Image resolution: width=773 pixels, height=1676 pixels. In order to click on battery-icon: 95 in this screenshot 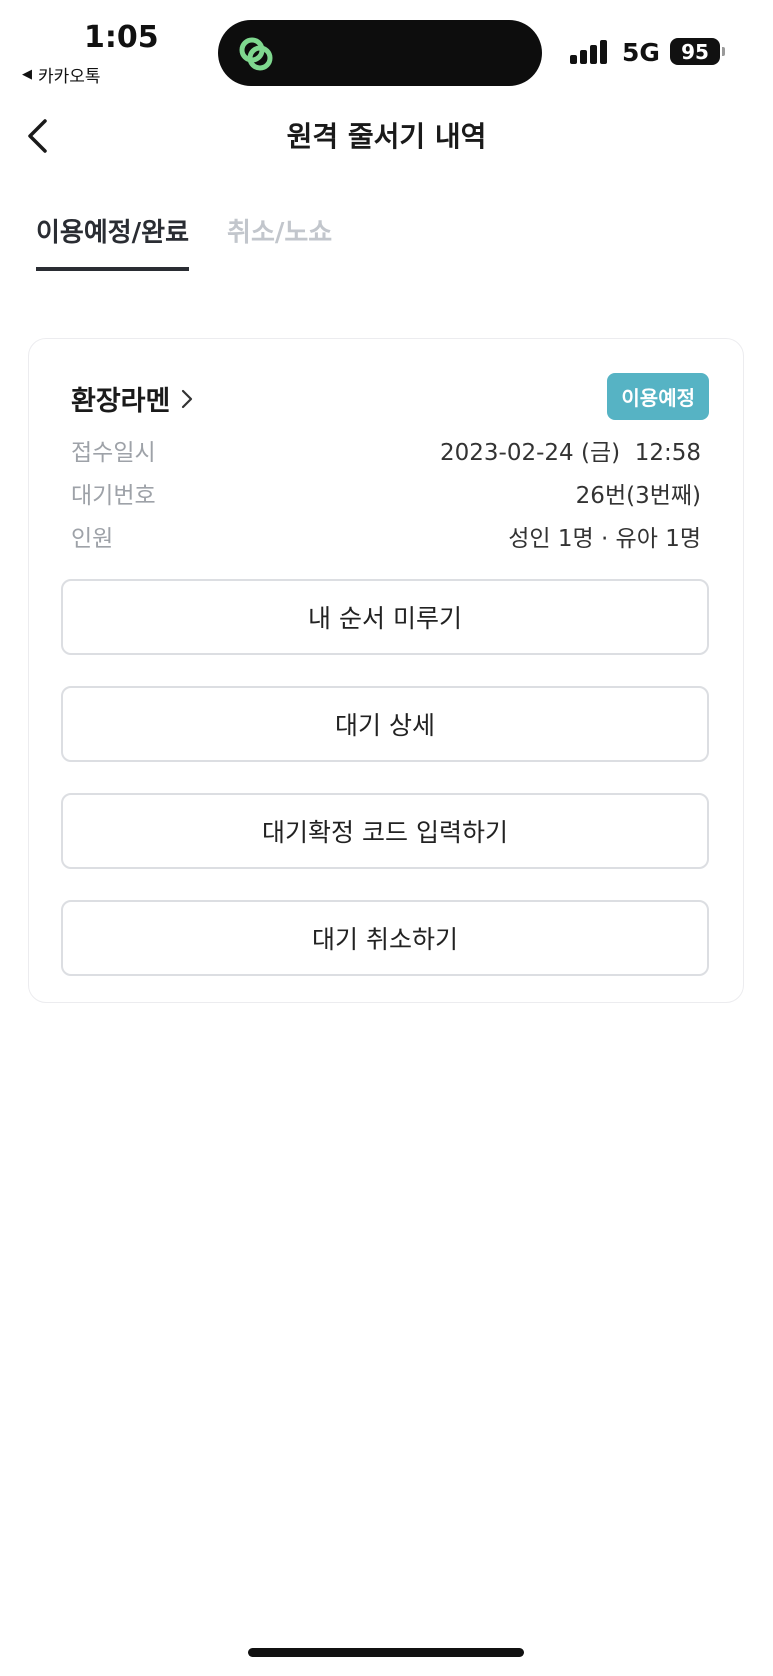, I will do `click(695, 51)`.